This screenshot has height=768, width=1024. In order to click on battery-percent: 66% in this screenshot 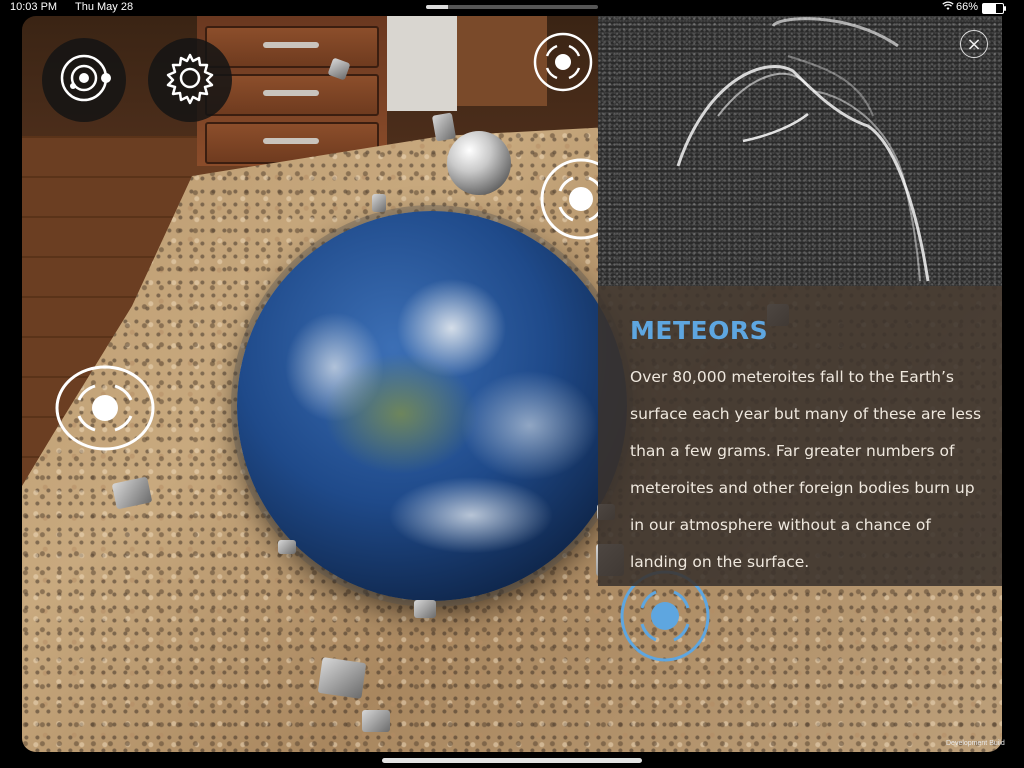, I will do `click(967, 7)`.